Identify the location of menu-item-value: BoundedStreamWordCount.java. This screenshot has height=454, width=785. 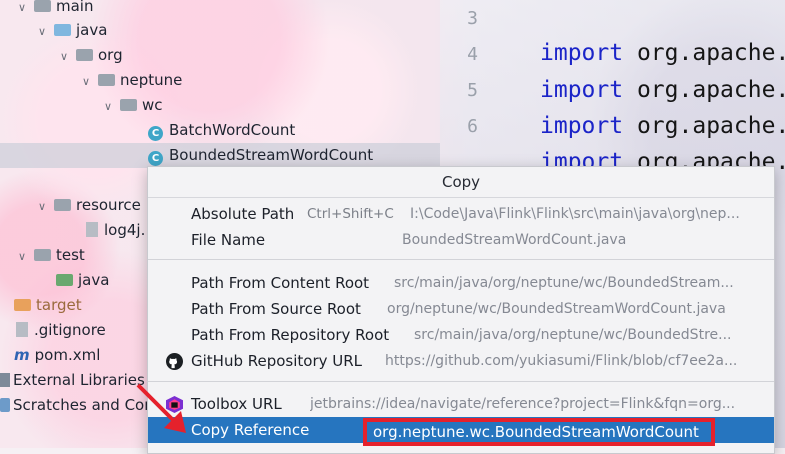
(514, 240).